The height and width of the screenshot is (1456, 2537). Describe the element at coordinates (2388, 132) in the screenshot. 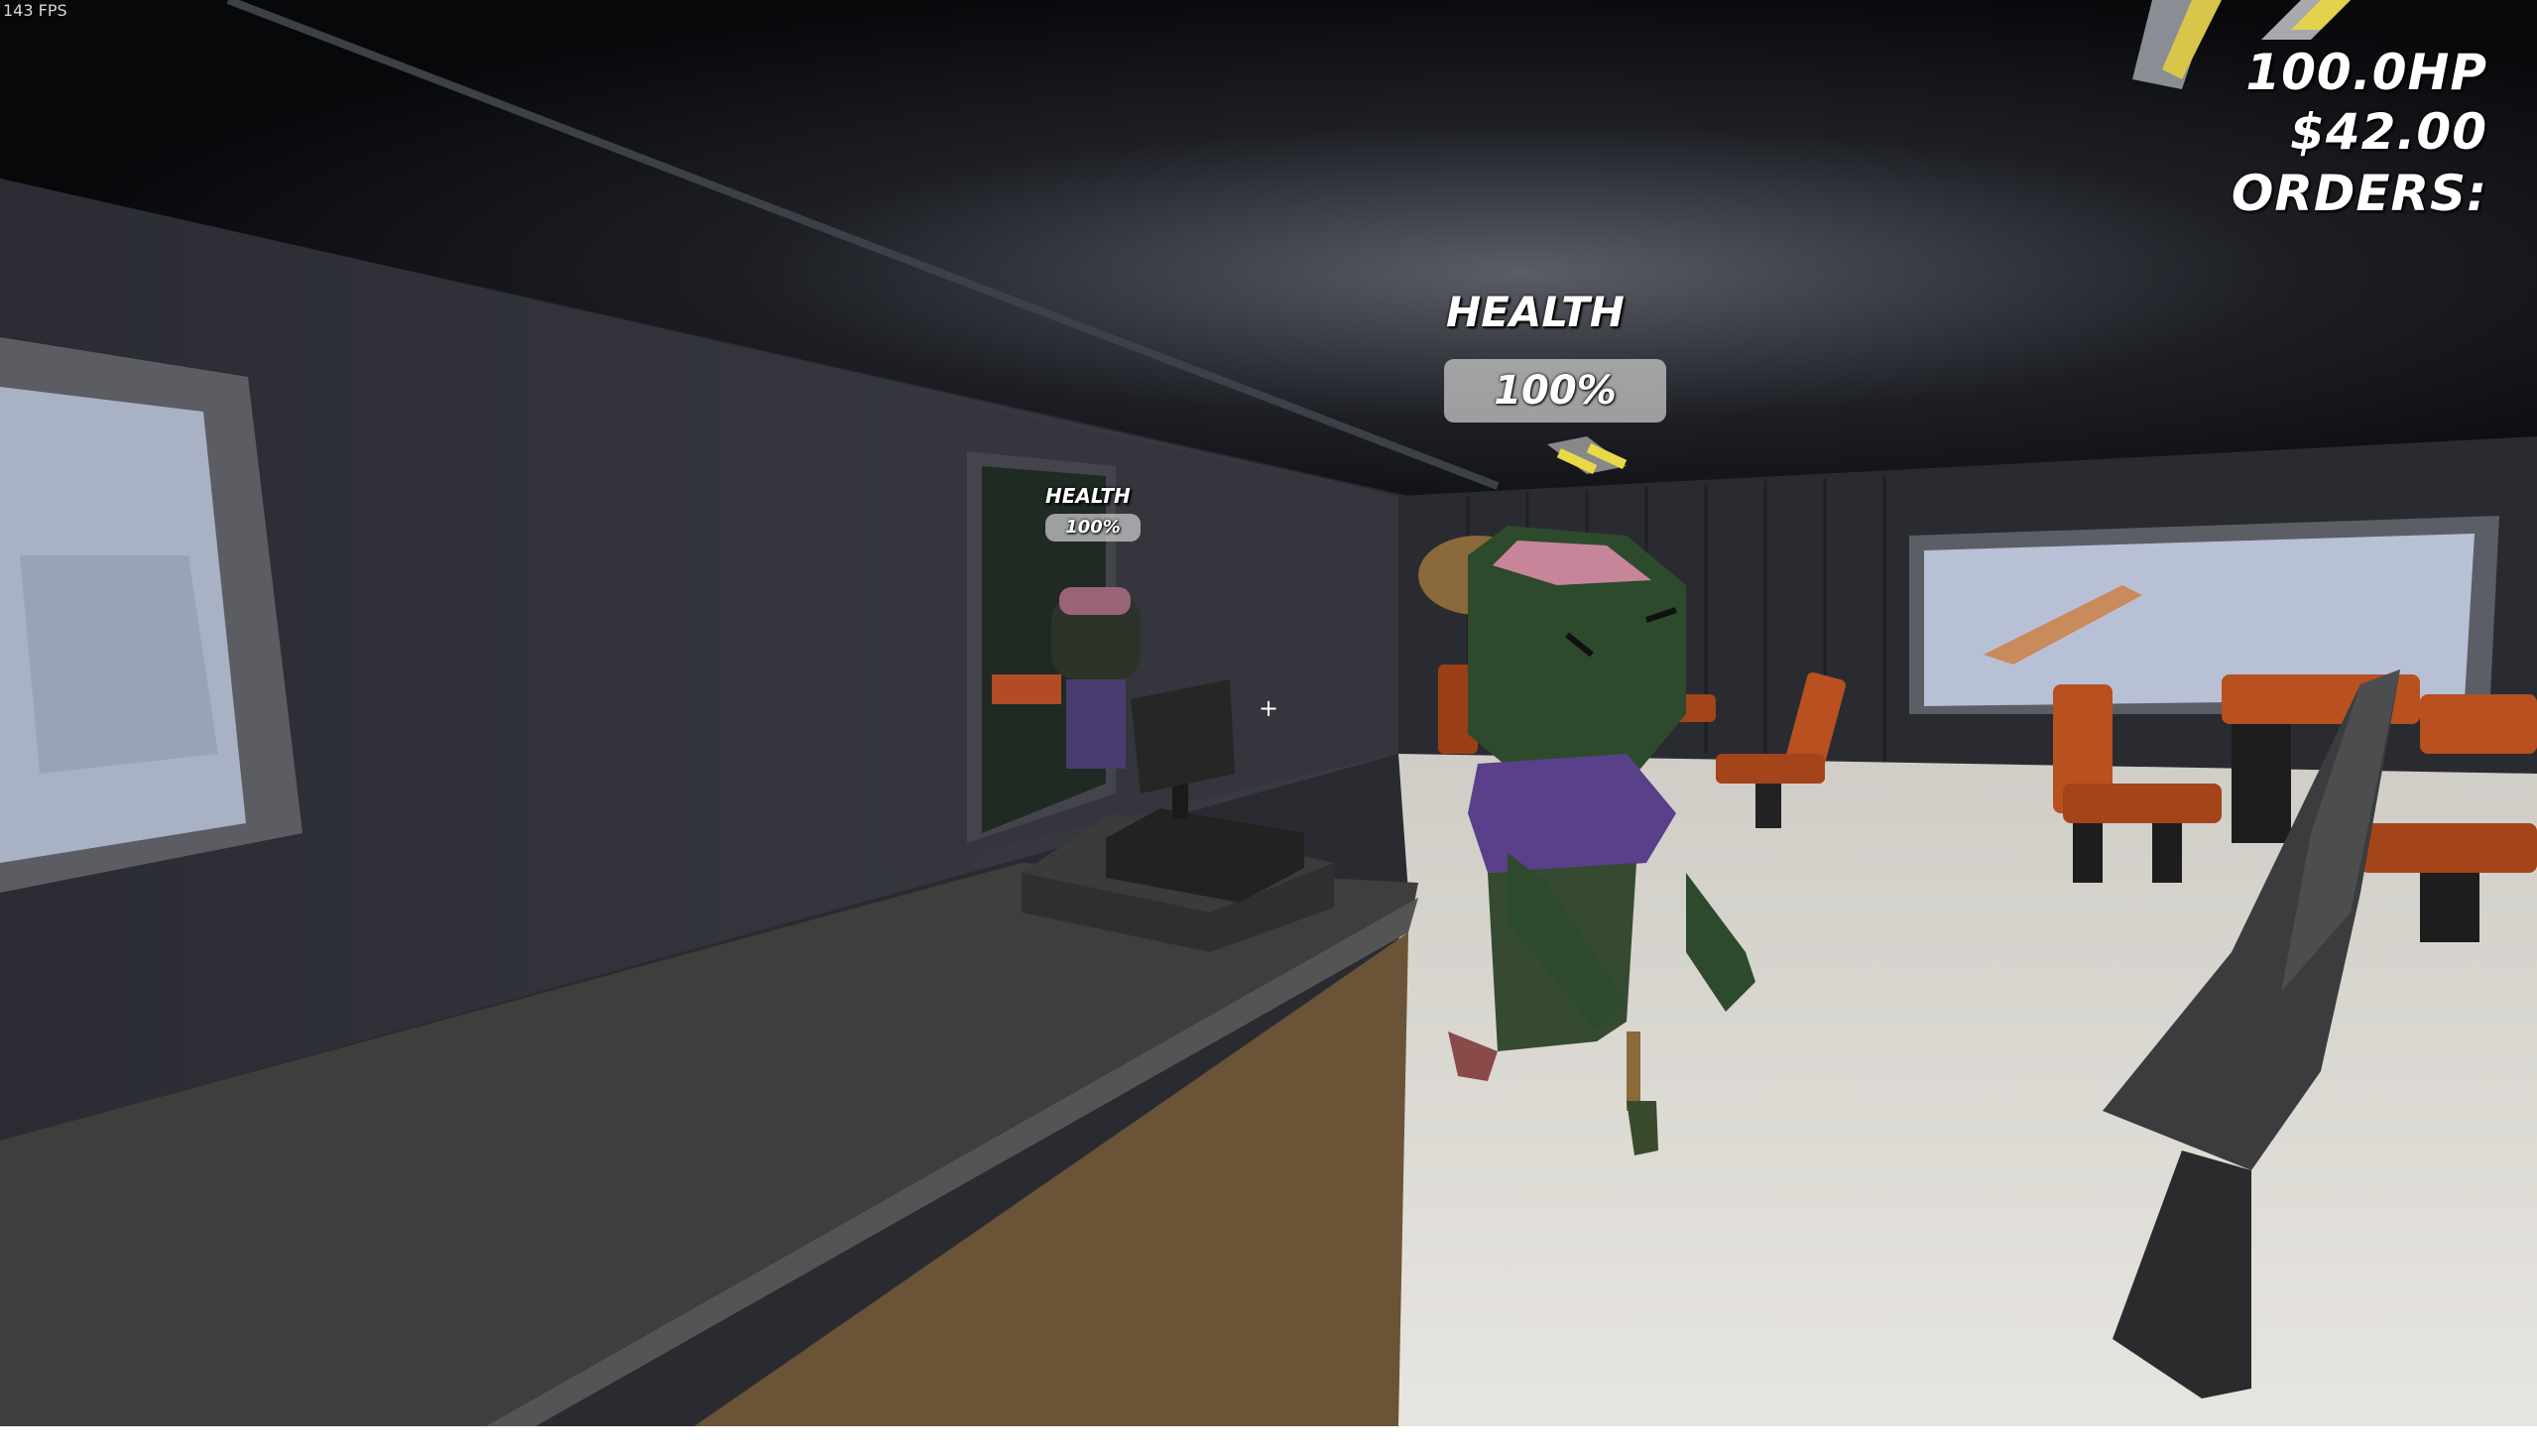

I see `hud-money: $42.00` at that location.